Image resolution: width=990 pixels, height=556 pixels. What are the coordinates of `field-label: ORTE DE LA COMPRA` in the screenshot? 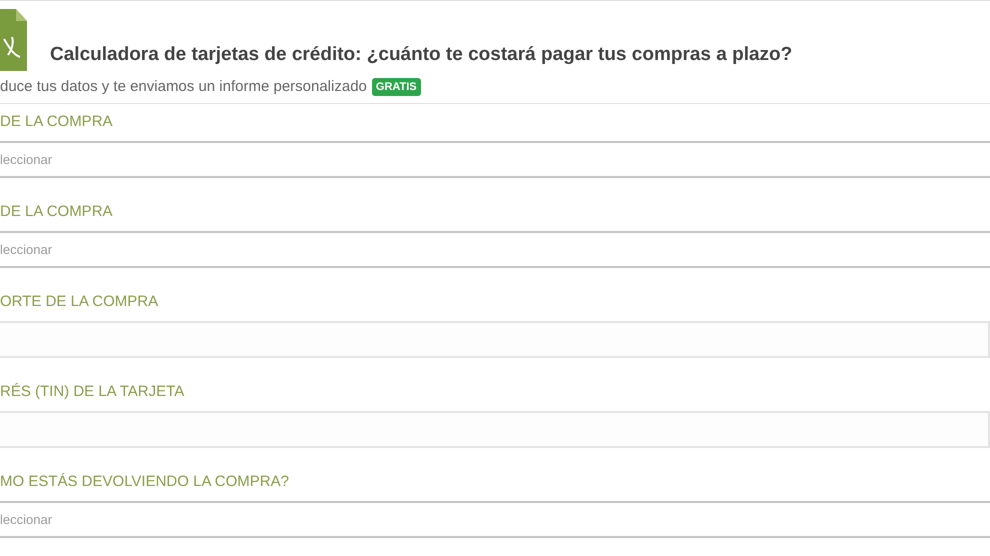 It's located at (79, 302).